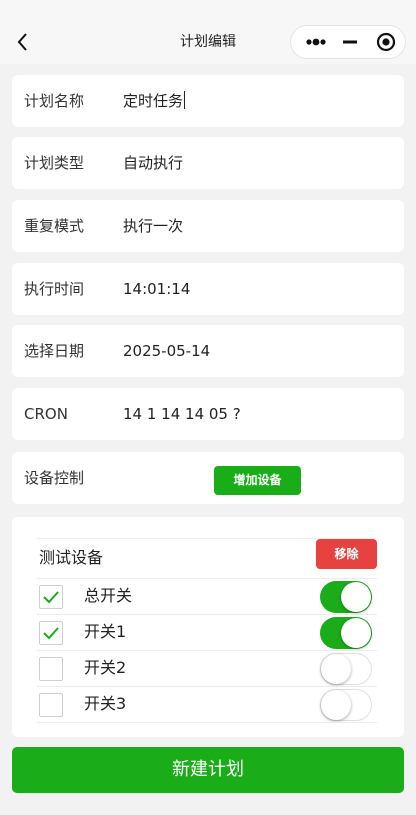 The image size is (416, 815). Describe the element at coordinates (54, 163) in the screenshot. I see `plan-type-label: 计划类型` at that location.